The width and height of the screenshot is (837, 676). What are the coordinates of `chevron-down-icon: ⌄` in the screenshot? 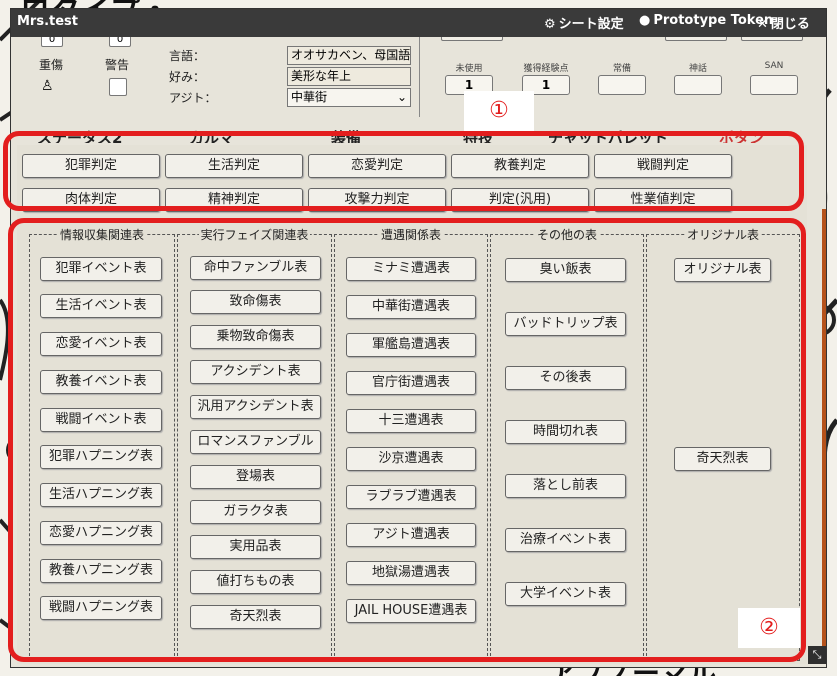 It's located at (401, 97).